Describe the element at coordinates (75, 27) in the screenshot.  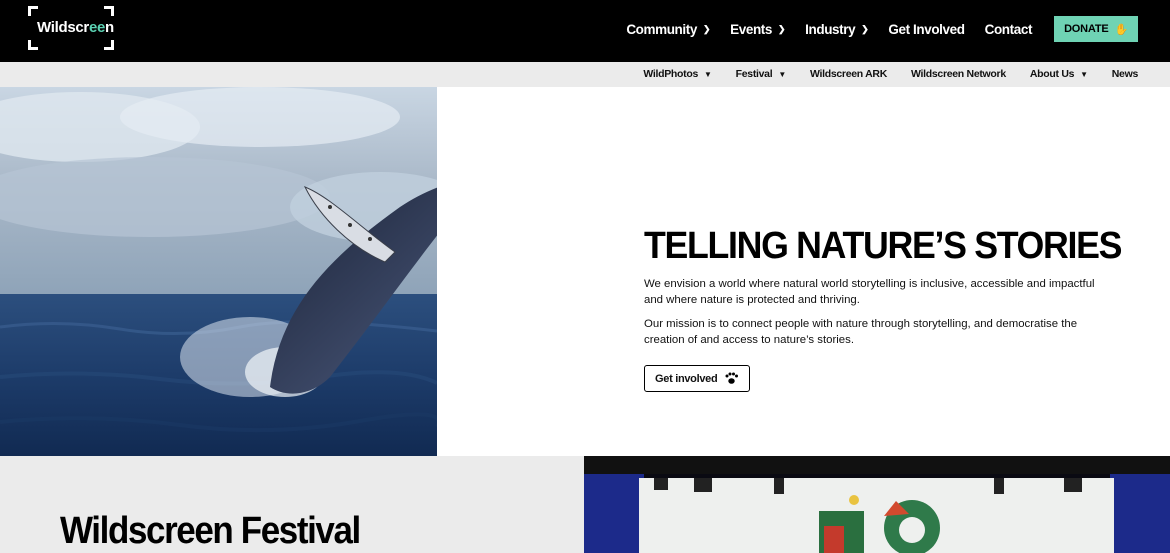
I see `logo-wordmark: Wildscreen` at that location.